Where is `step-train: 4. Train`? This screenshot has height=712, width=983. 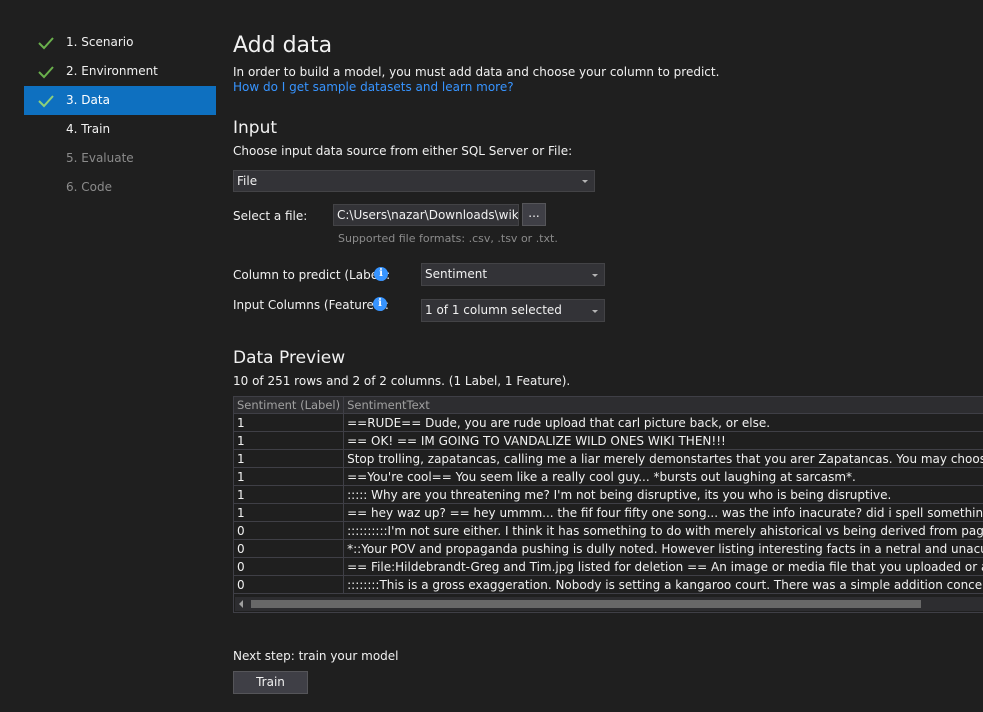 step-train: 4. Train is located at coordinates (120, 129).